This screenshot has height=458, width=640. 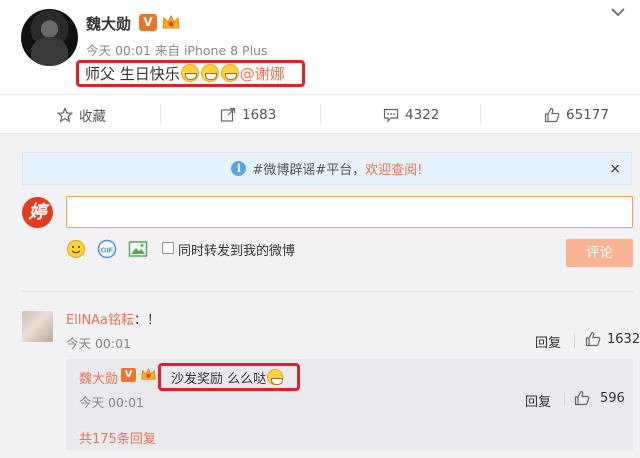 I want to click on comment-count: 4322, so click(x=422, y=115).